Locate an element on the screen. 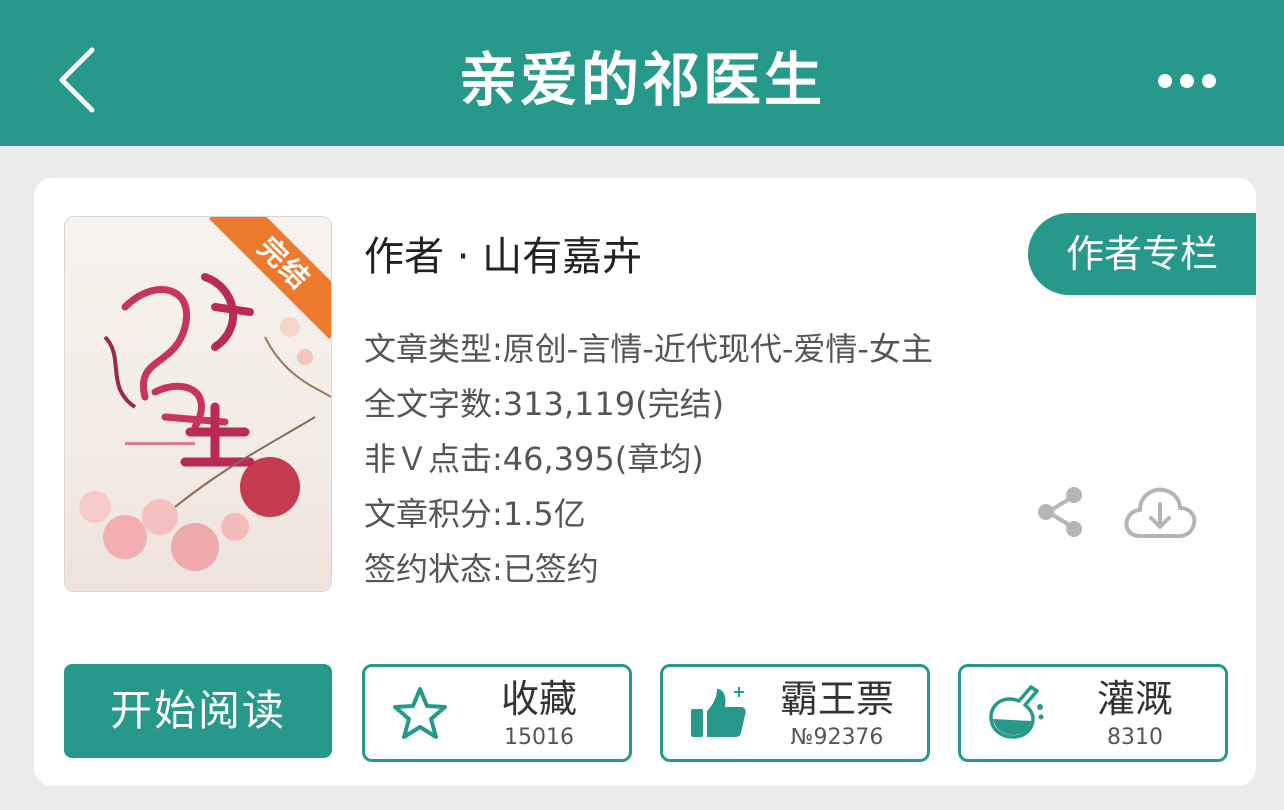 The height and width of the screenshot is (810, 1284). meta-clicks: 非Ｖ点击:46,395(章均) is located at coordinates (534, 459).